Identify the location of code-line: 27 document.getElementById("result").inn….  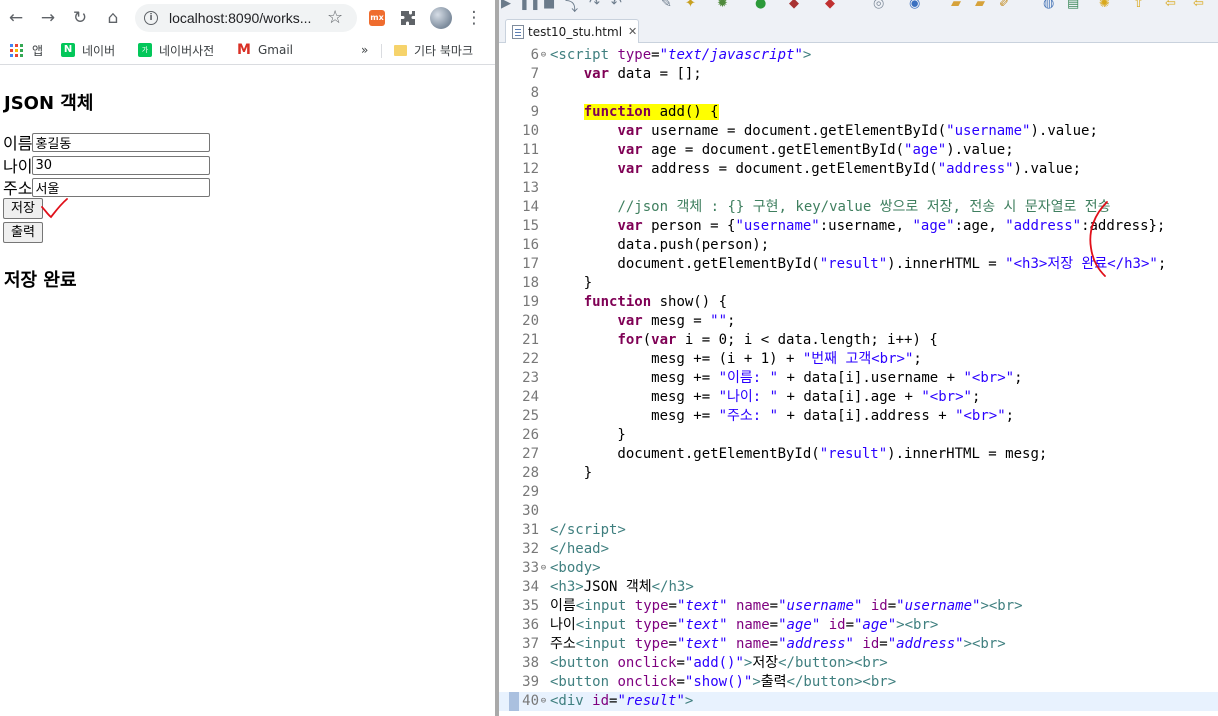
(858, 454).